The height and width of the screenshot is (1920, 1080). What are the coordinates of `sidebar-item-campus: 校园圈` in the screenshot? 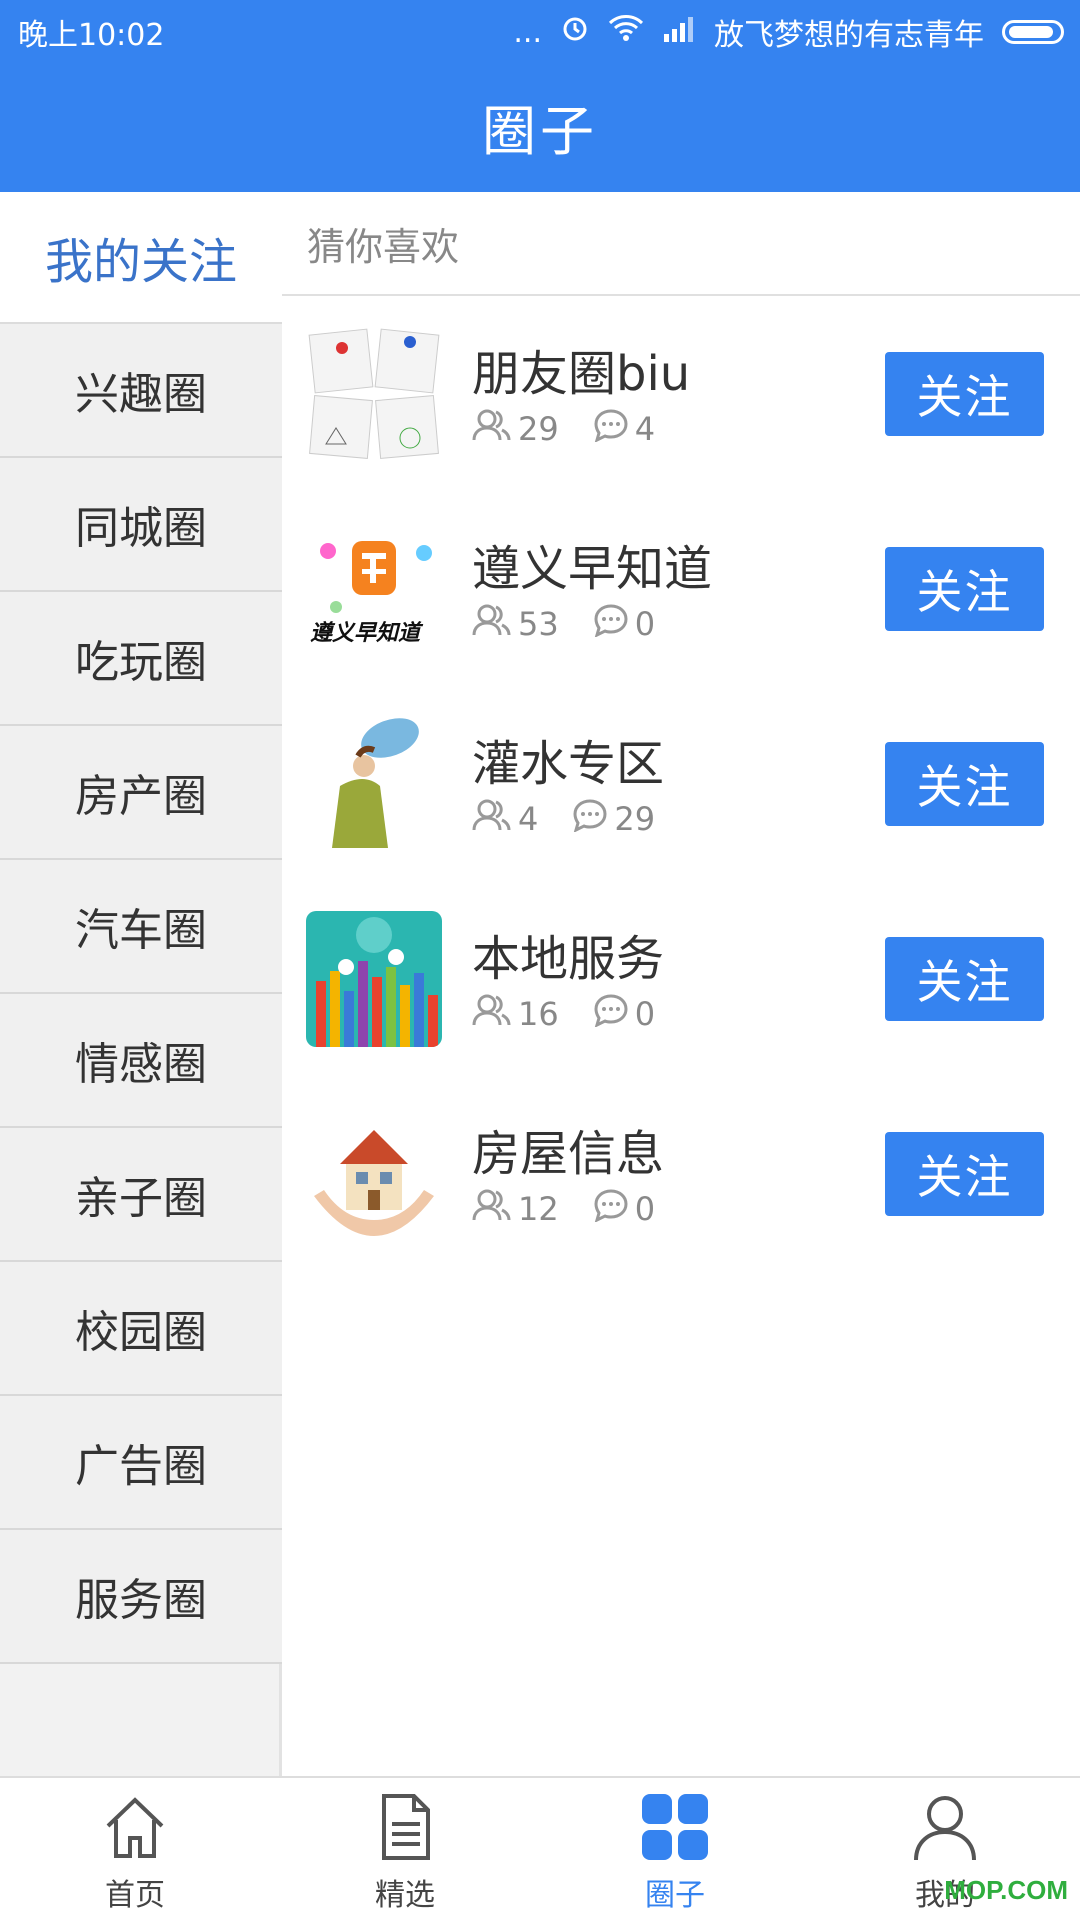 It's located at (141, 1329).